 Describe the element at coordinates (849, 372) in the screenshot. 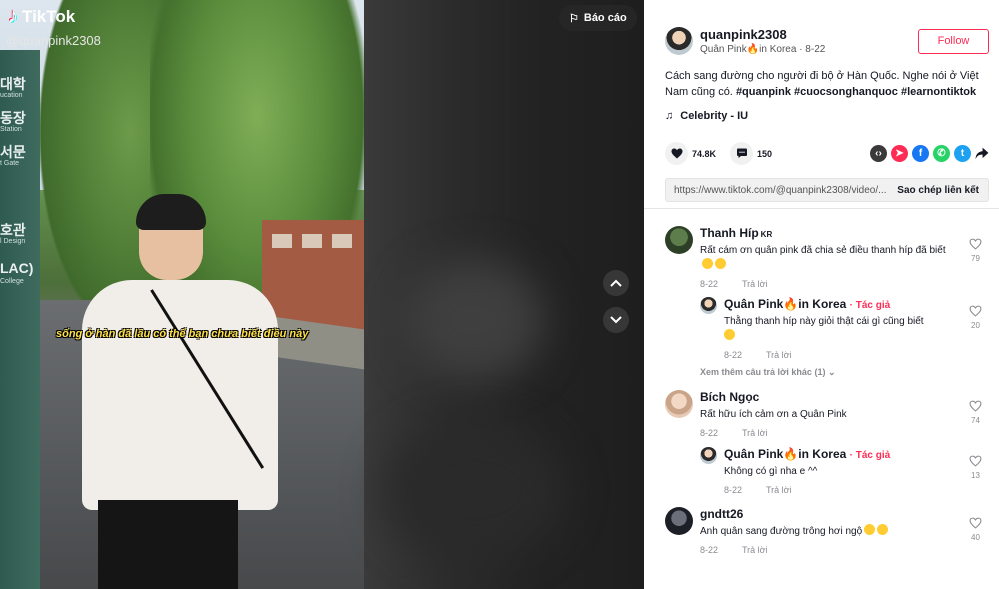

I see `view-more-replies: Xem thêm câu trả lời khác (1) ⌄` at that location.